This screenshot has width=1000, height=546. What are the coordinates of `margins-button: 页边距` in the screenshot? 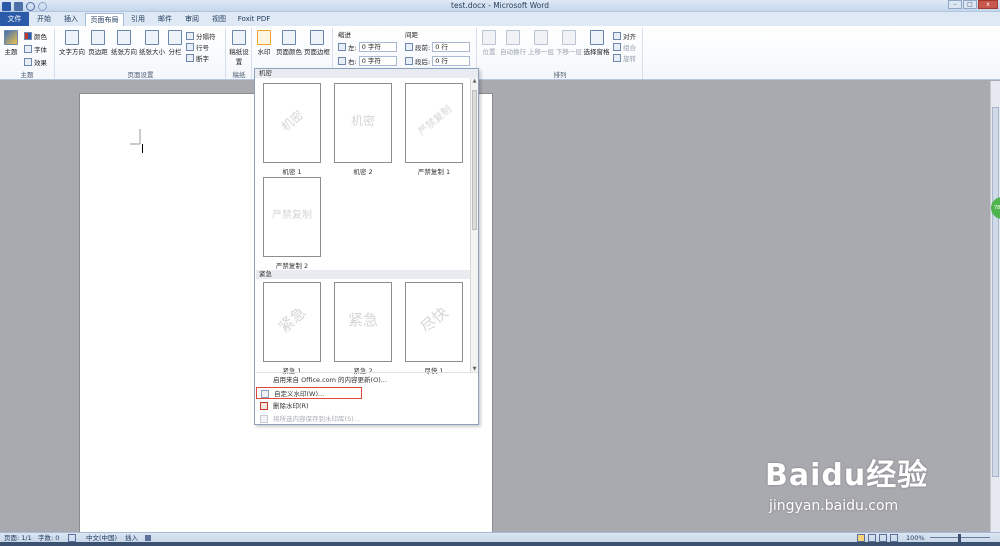 It's located at (98, 43).